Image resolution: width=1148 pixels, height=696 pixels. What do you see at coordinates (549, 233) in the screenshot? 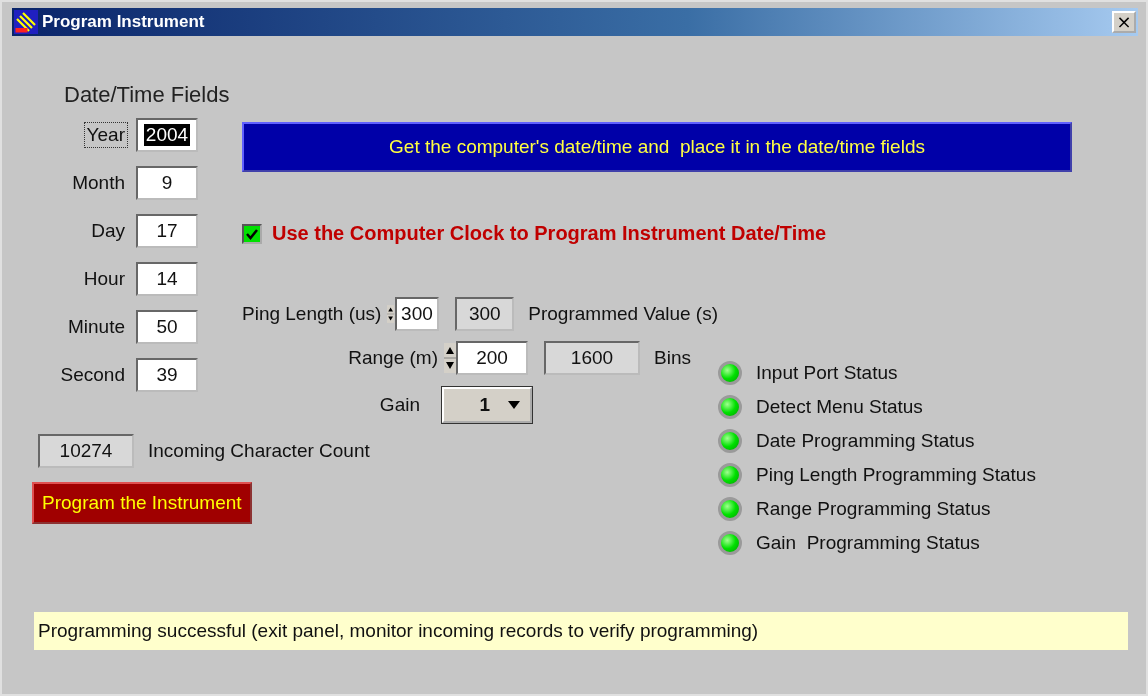
I see `checkbox-label: Use the Computer Clock to Program Instrument Date/Time` at bounding box center [549, 233].